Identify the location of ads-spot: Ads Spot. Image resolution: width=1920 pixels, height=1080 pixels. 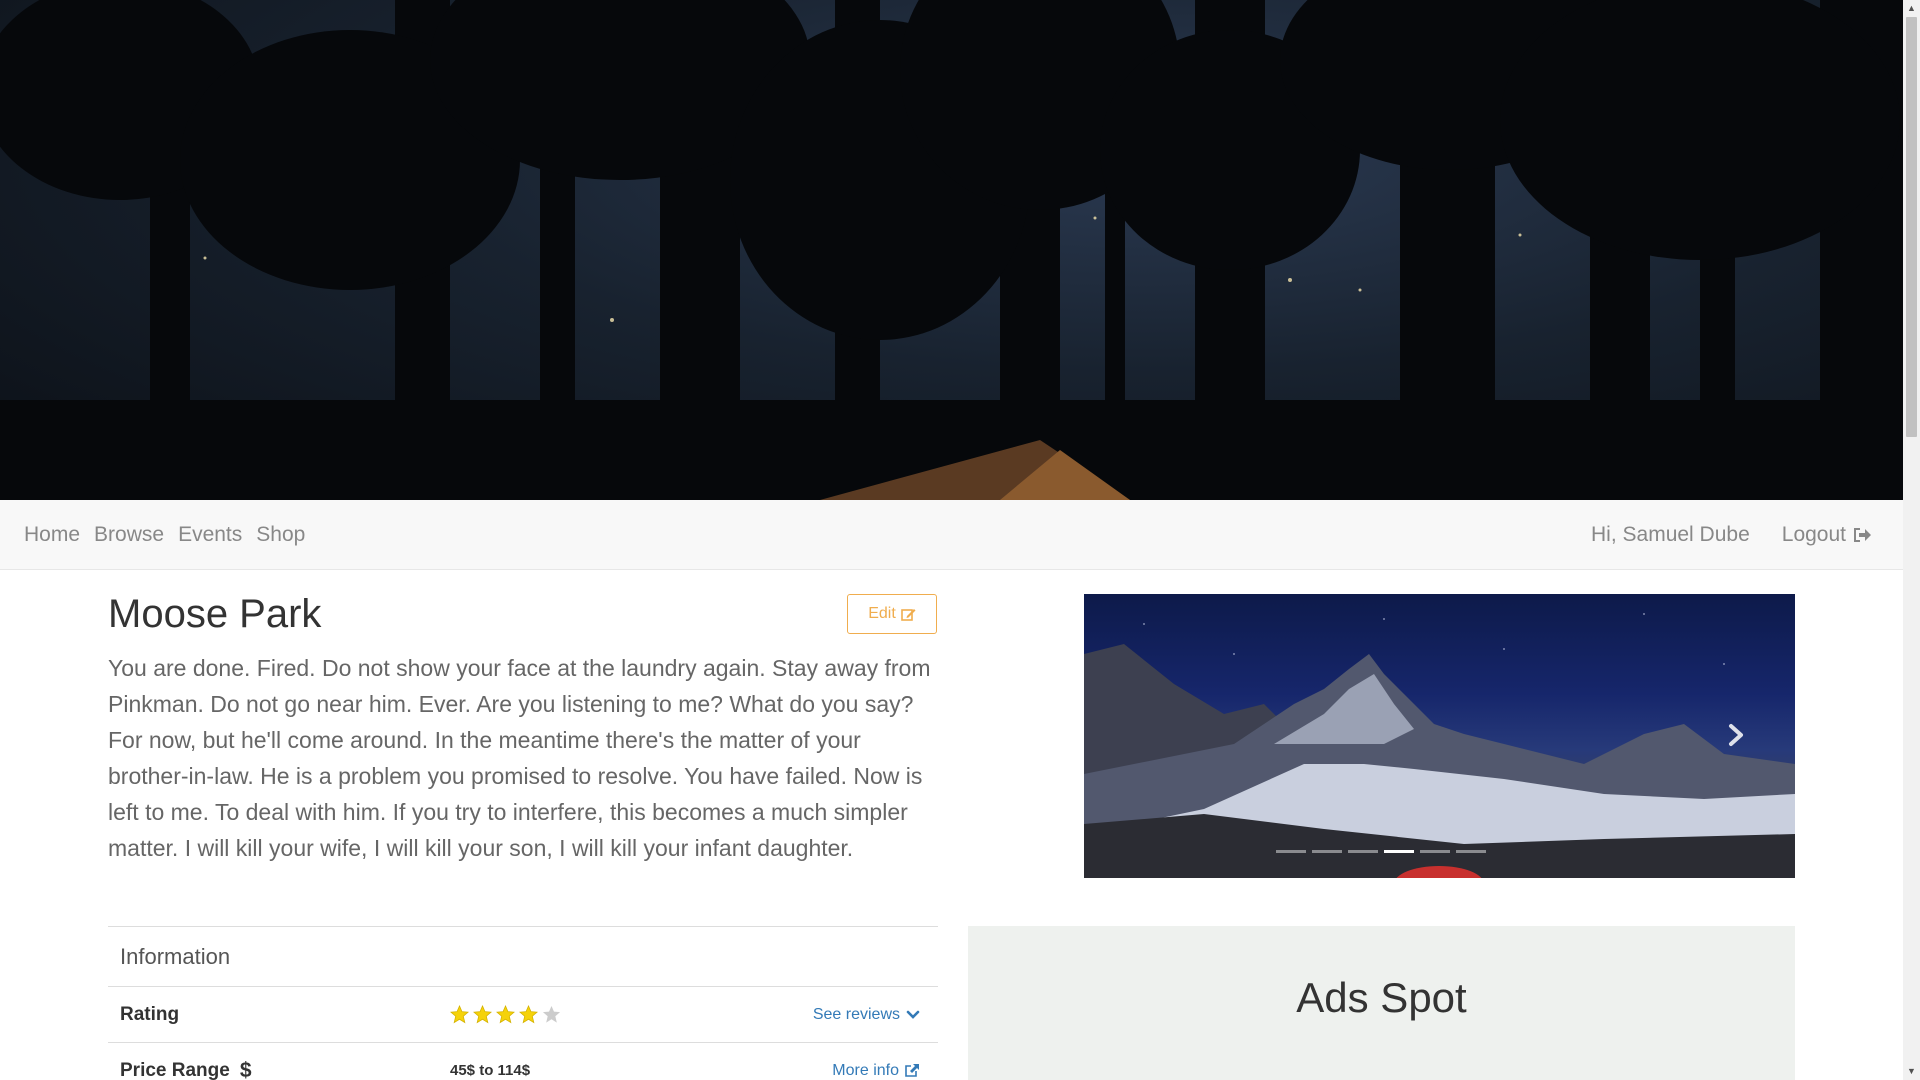
(1381, 1003).